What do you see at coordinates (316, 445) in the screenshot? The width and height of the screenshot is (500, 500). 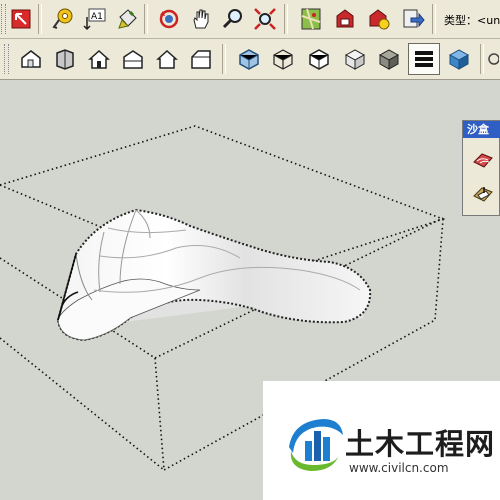 I see `civilcn-logo-icon` at bounding box center [316, 445].